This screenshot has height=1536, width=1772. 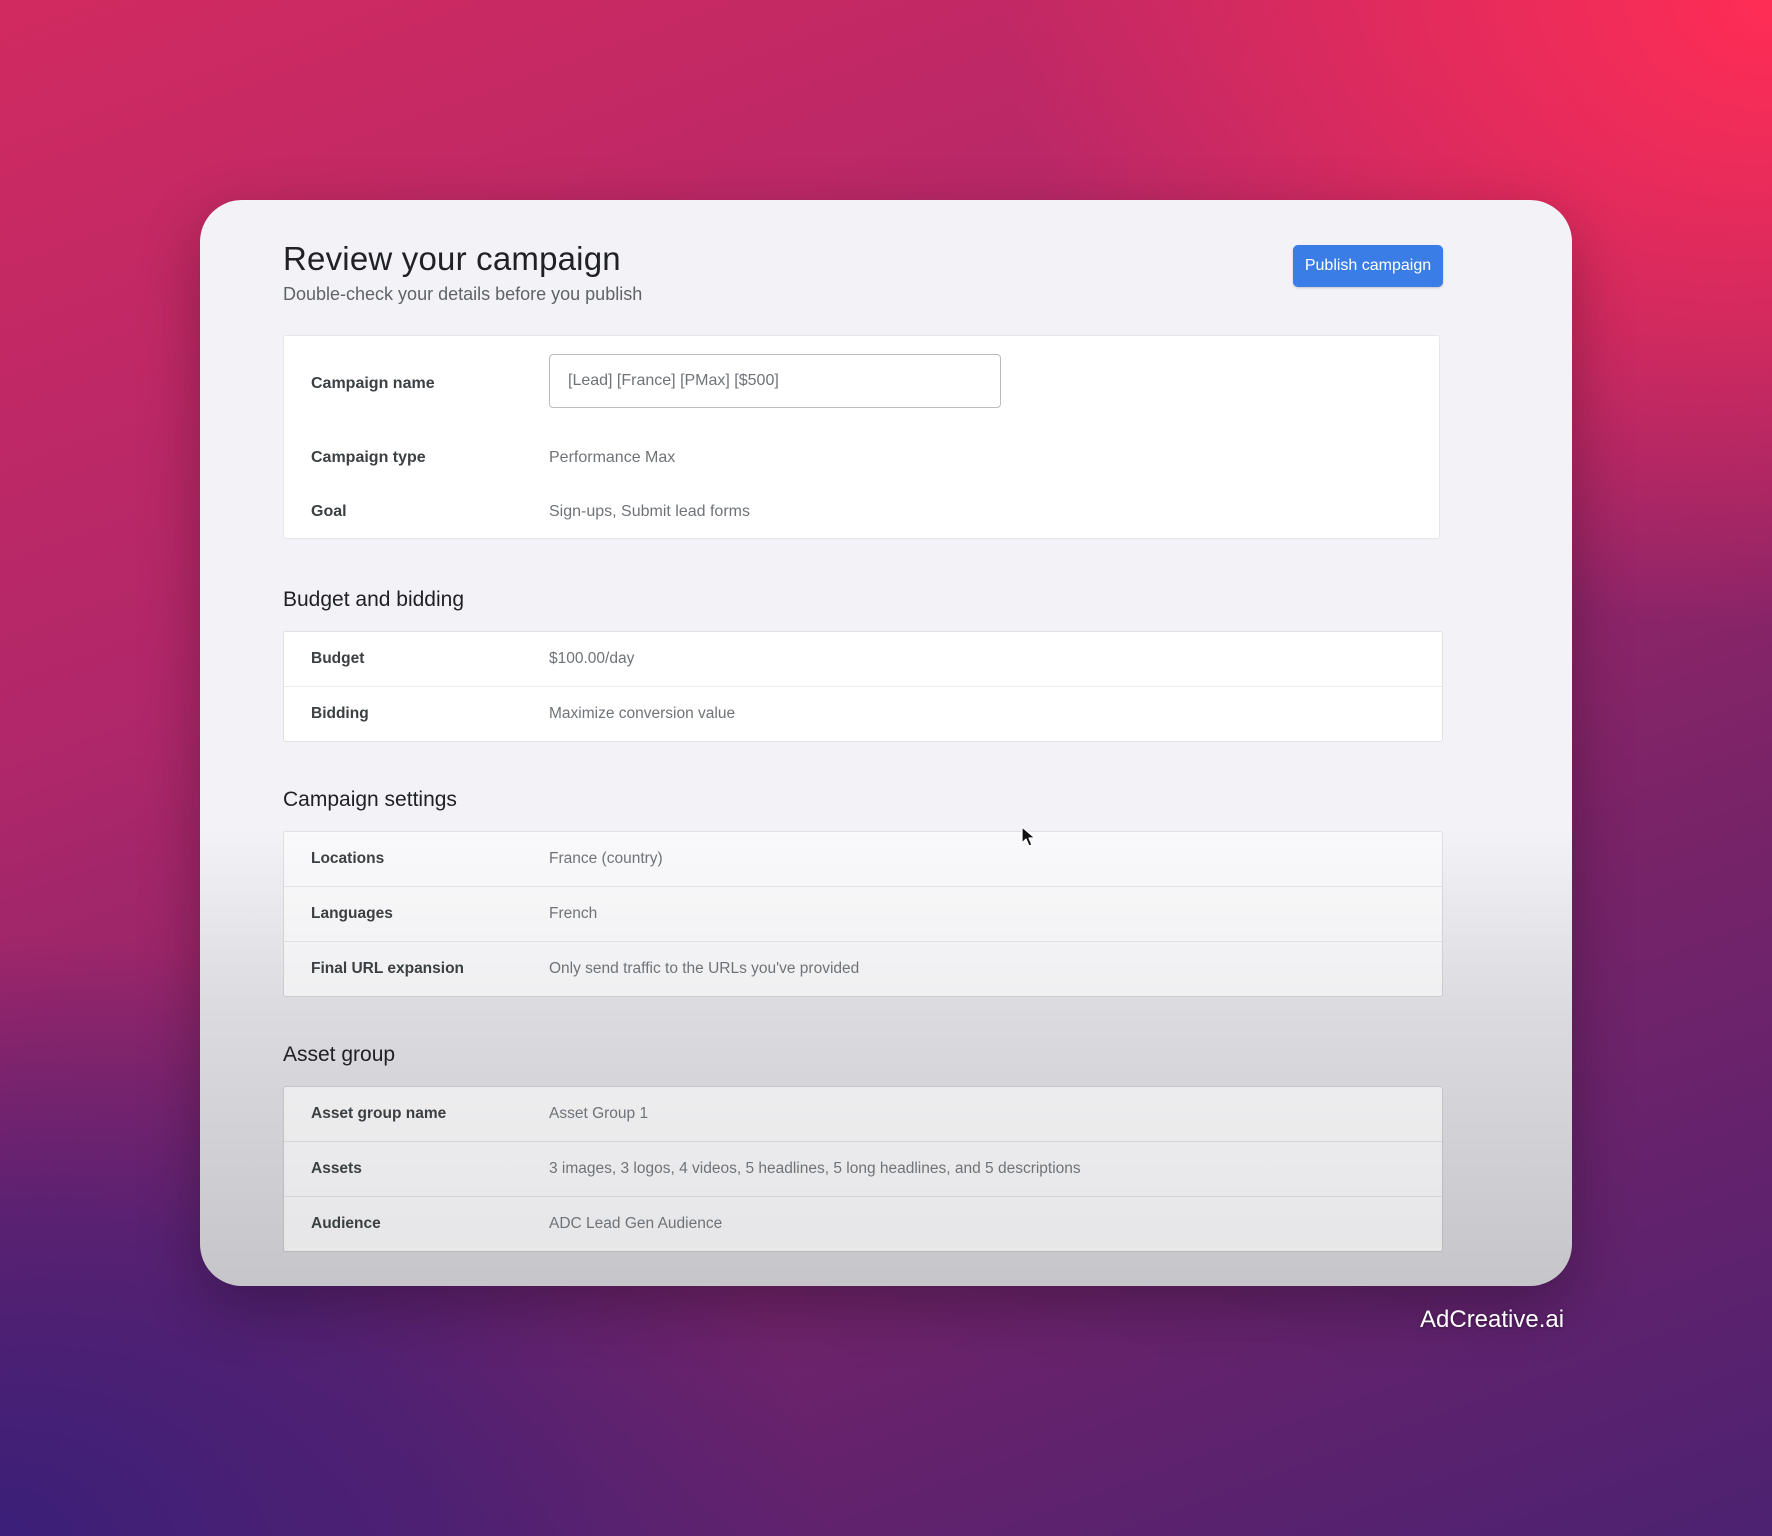 What do you see at coordinates (1492, 1319) in the screenshot?
I see `brand-watermark: AdCreative.ai` at bounding box center [1492, 1319].